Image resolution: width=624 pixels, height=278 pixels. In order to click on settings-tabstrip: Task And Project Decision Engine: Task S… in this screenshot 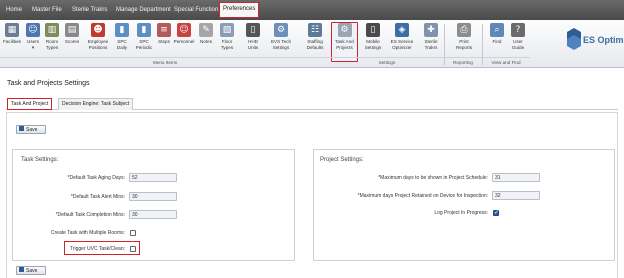, I will do `click(312, 103)`.